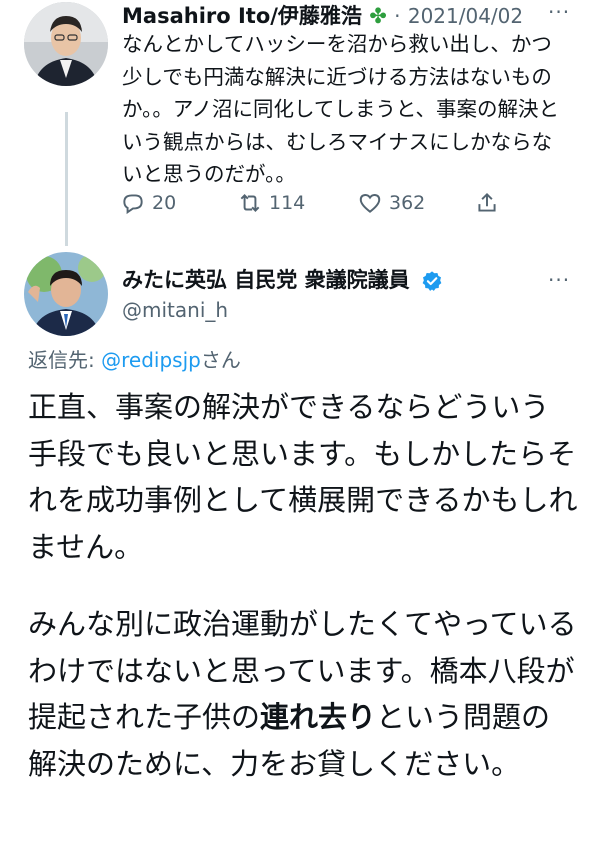 The image size is (600, 848). Describe the element at coordinates (148, 203) in the screenshot. I see `reply-button: 20` at that location.